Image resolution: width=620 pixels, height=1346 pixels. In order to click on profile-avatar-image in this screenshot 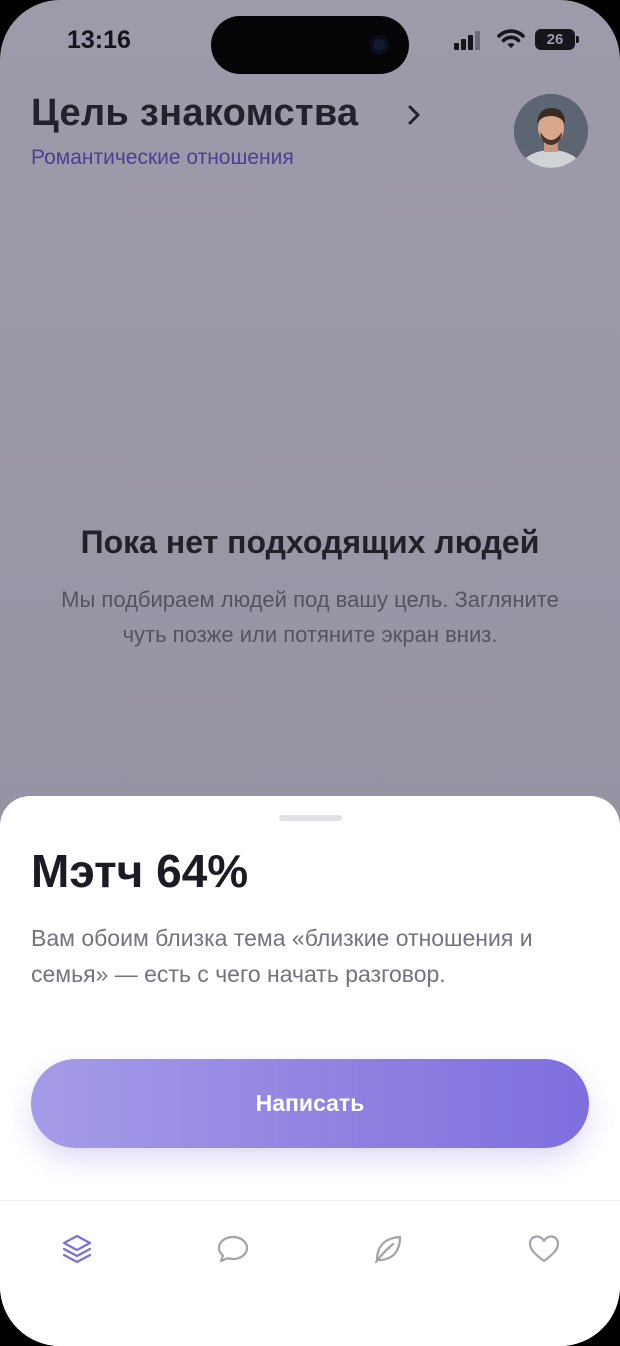, I will do `click(551, 131)`.